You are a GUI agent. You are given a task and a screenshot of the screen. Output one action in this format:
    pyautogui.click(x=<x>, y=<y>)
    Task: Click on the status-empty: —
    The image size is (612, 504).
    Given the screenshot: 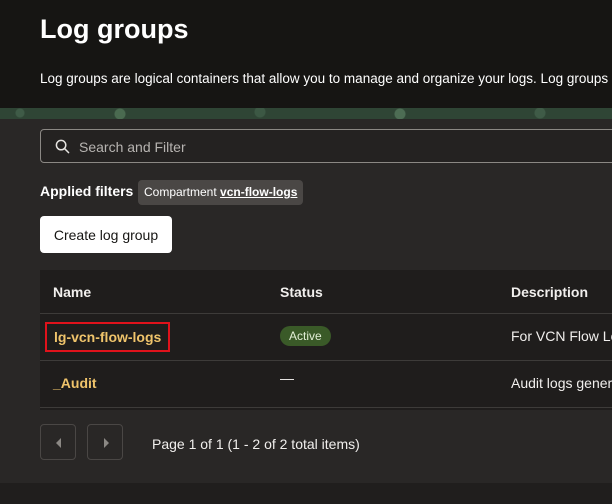 What is the action you would take?
    pyautogui.click(x=287, y=378)
    